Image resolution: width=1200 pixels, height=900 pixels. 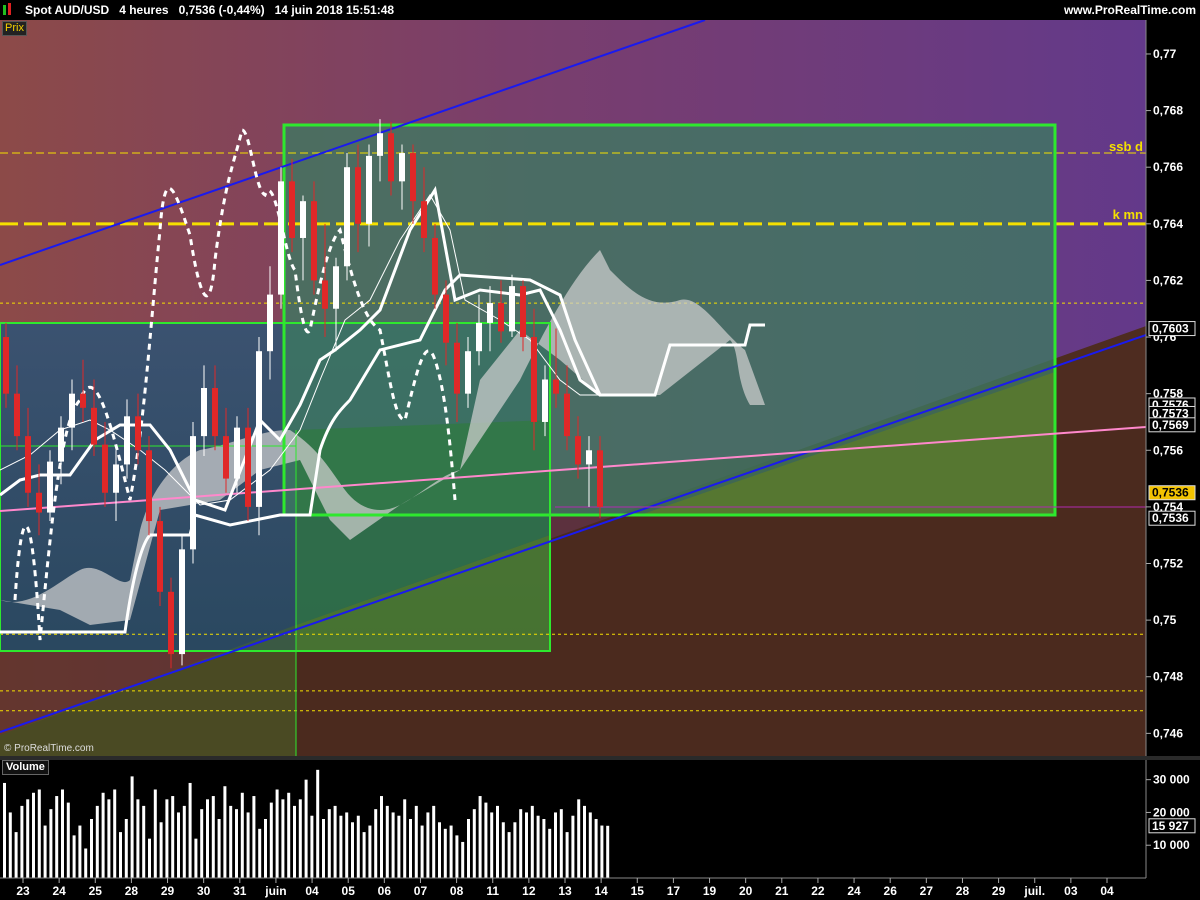 I want to click on panel-separator, so click(x=600, y=758).